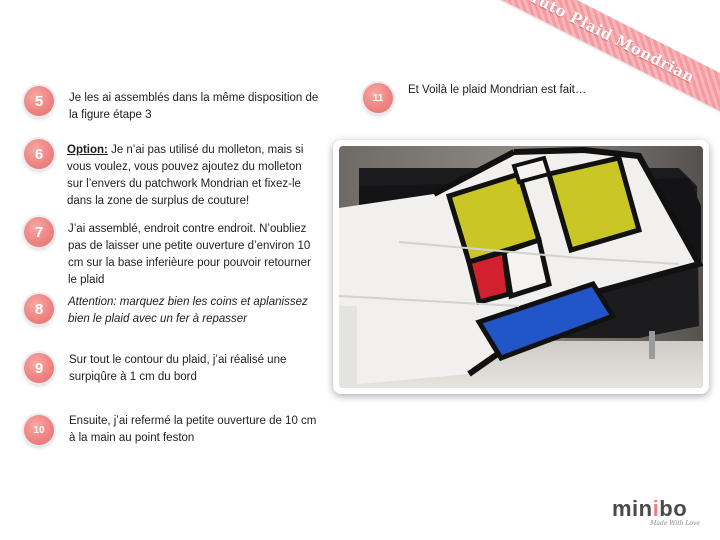 The width and height of the screenshot is (720, 540). What do you see at coordinates (39, 368) in the screenshot?
I see `step-9-badge: 9` at bounding box center [39, 368].